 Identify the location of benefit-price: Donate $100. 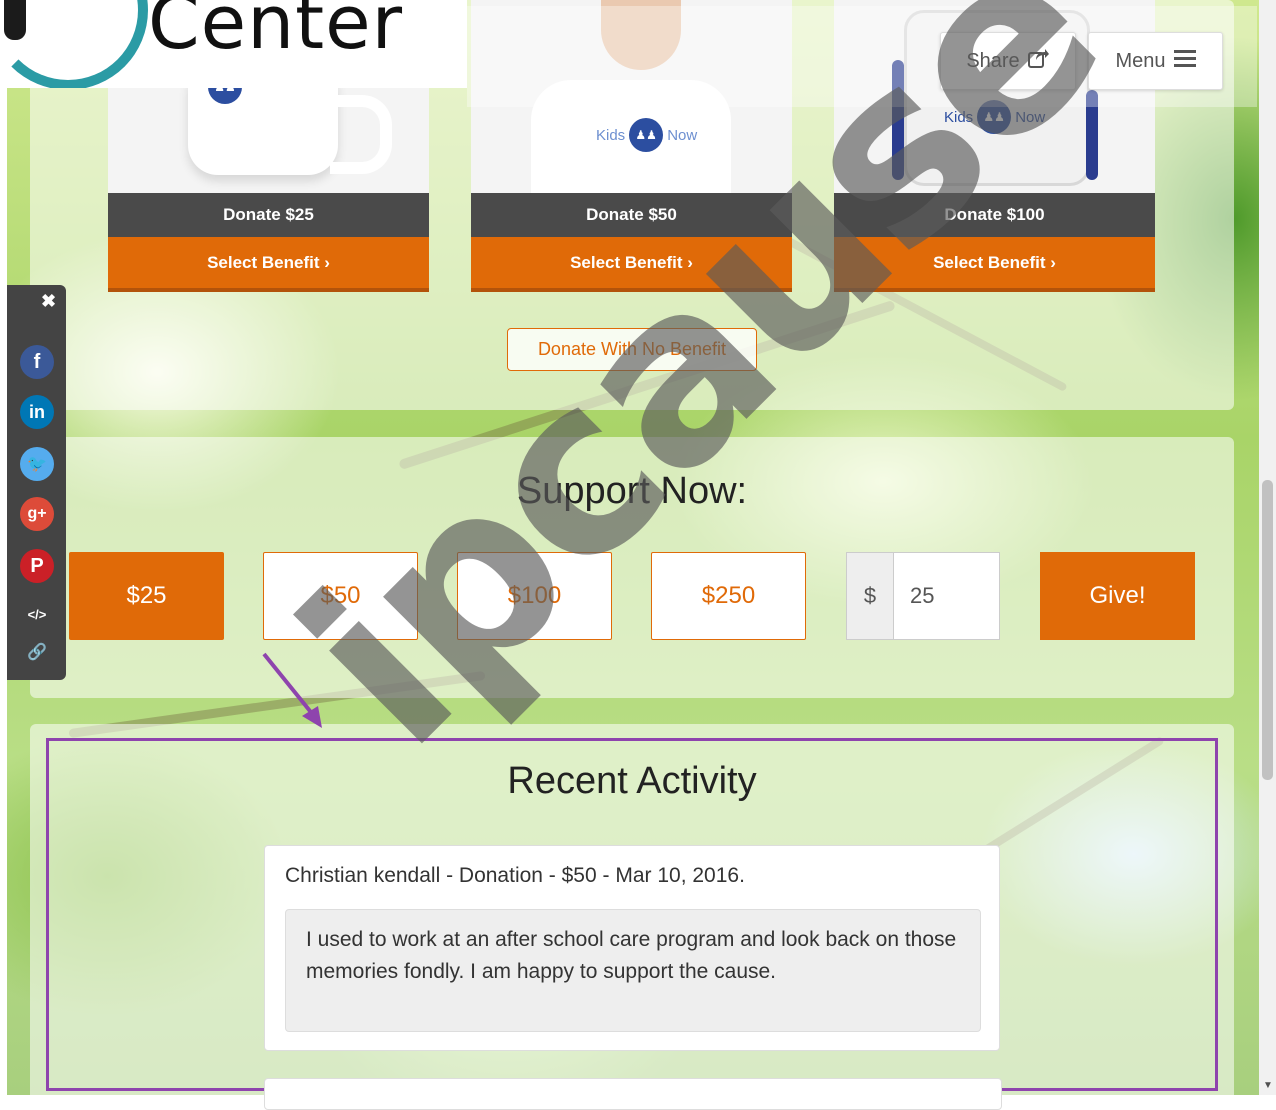
(994, 215).